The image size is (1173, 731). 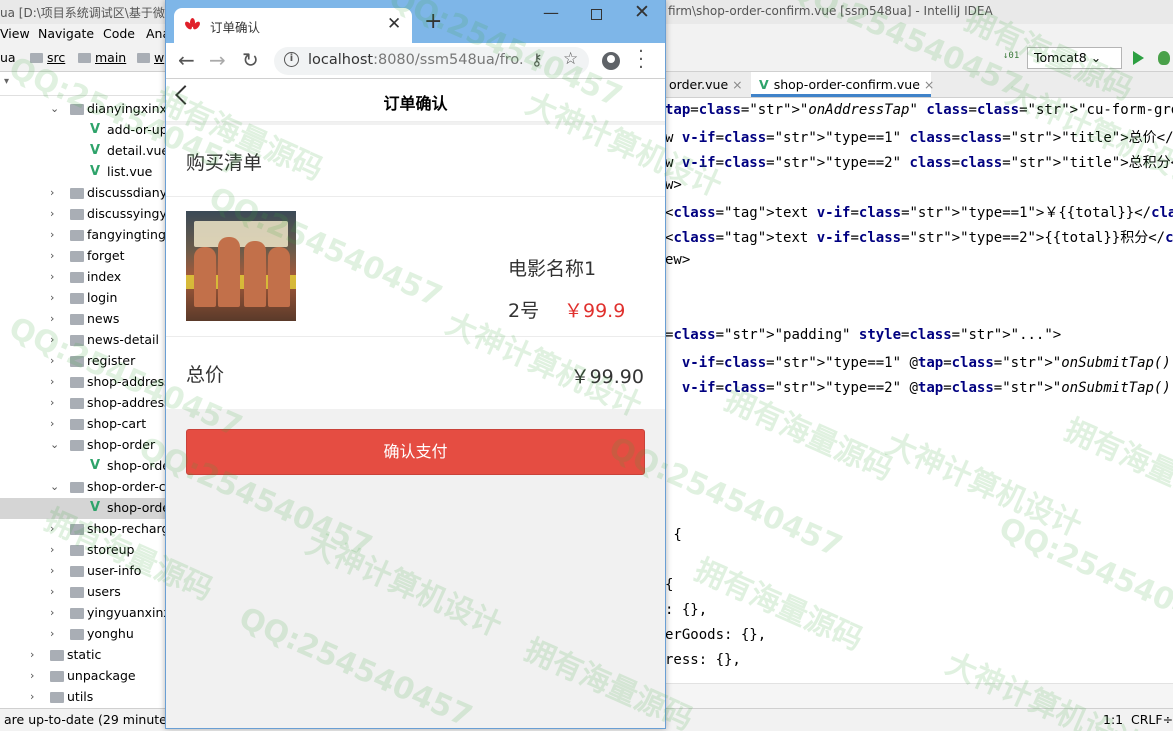 What do you see at coordinates (119, 33) in the screenshot?
I see `menu-code: Code` at bounding box center [119, 33].